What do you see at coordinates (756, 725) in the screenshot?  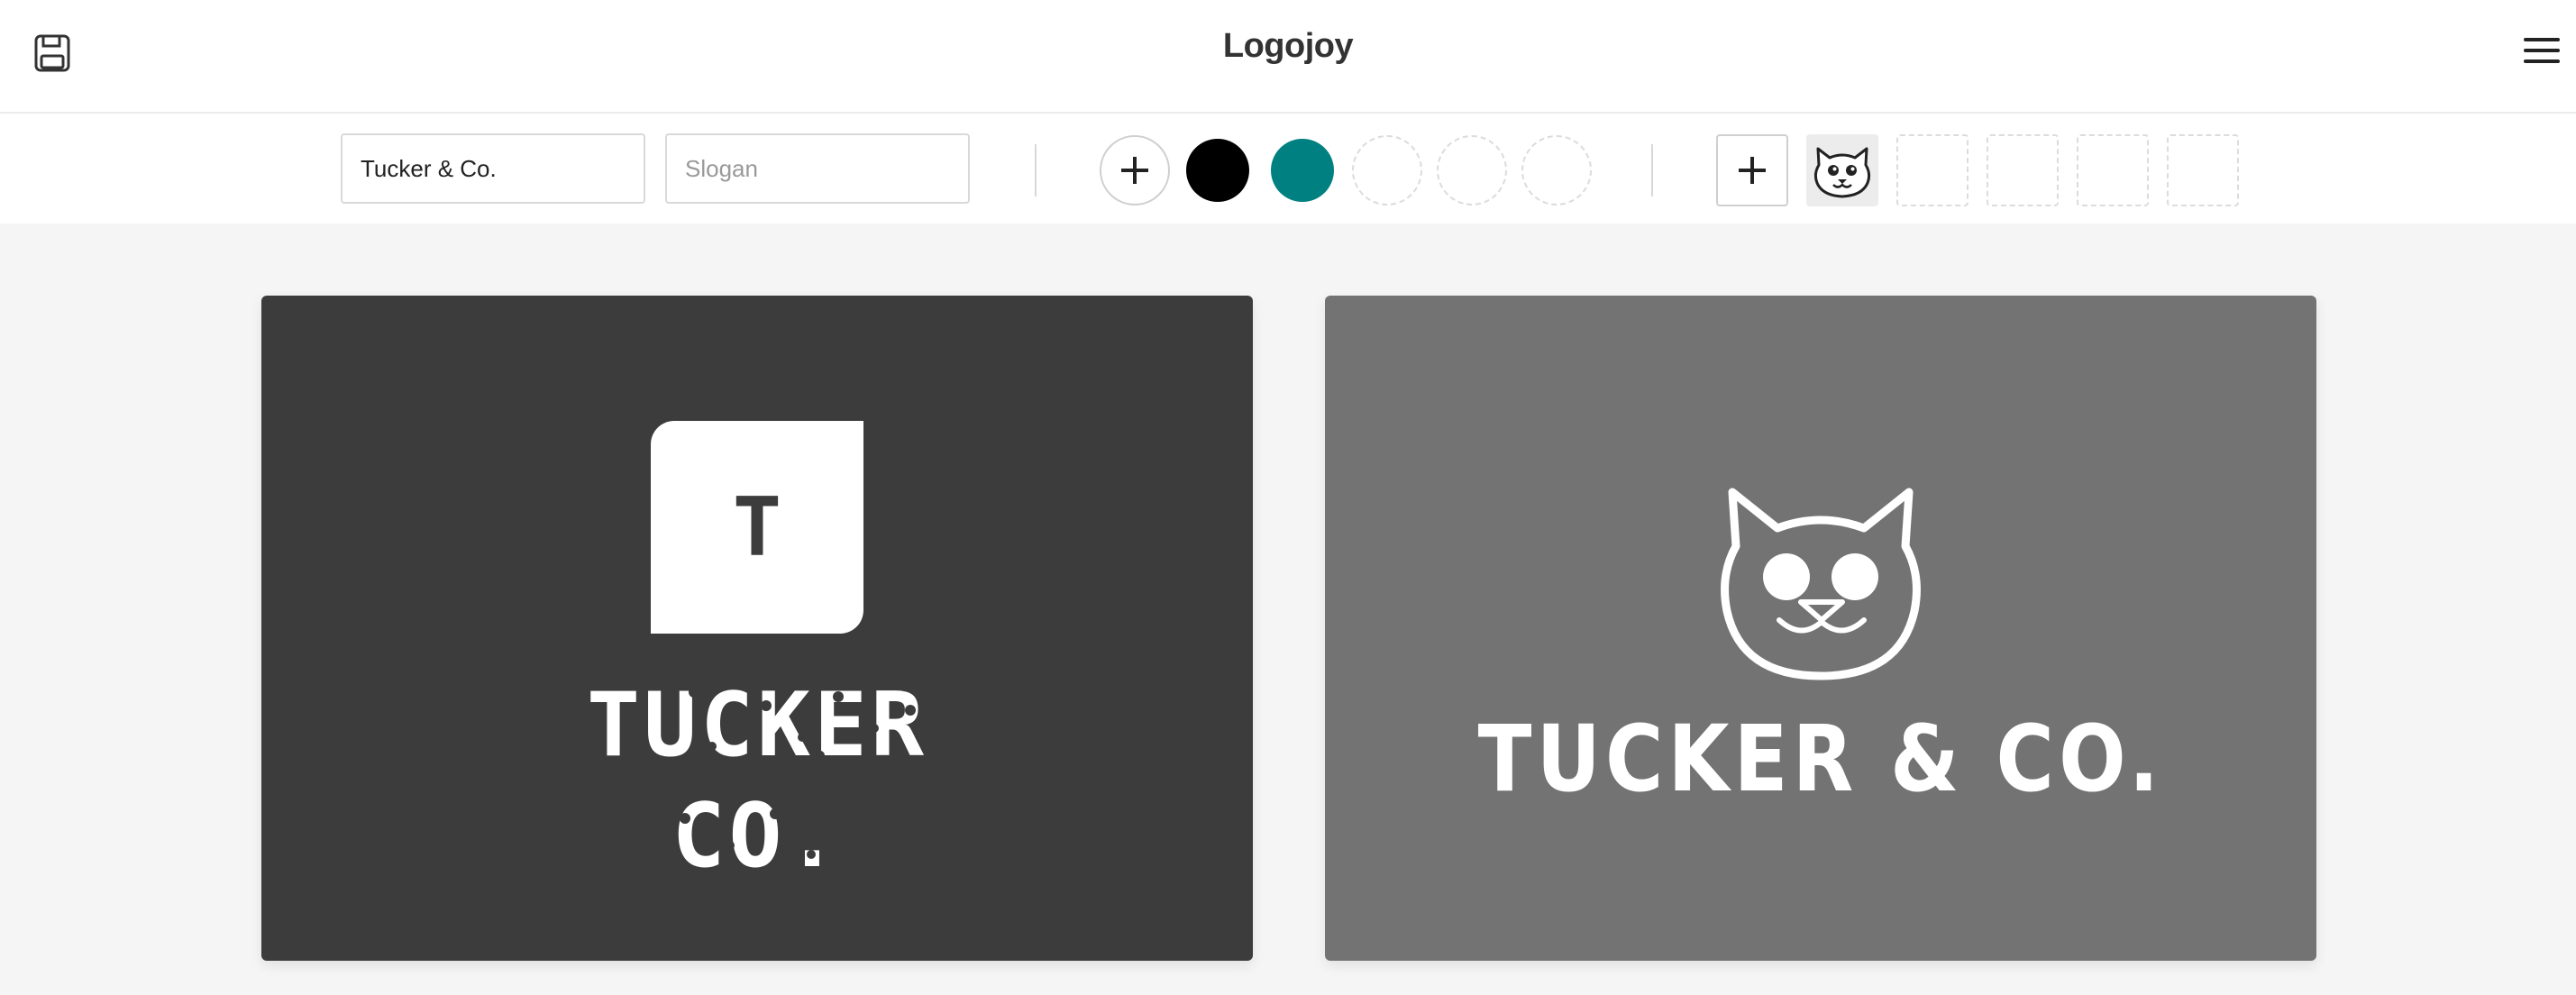 I see `logo-name-line-1: TUCKER` at bounding box center [756, 725].